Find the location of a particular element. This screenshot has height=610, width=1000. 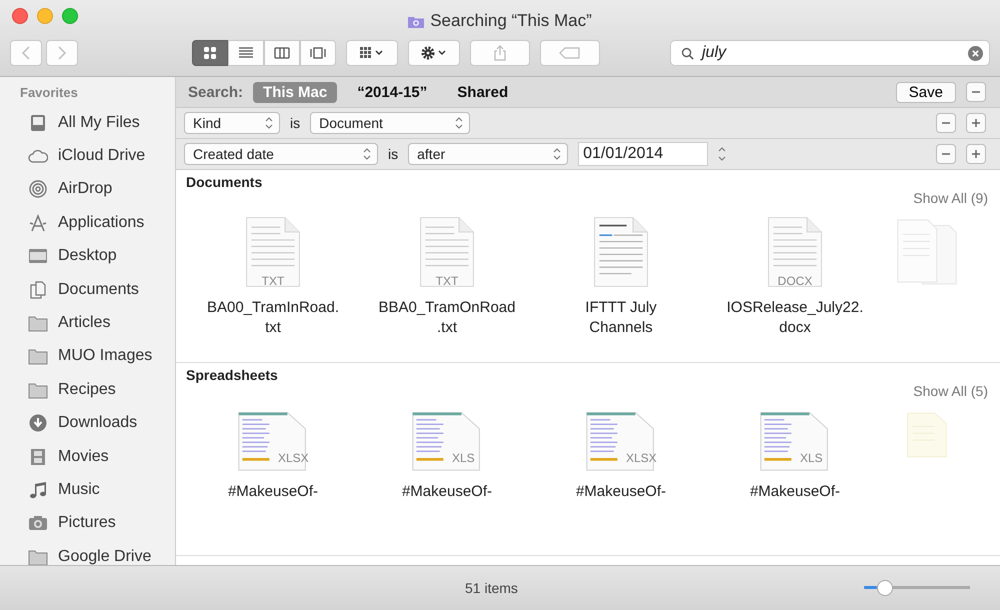

slider-thumb is located at coordinates (884, 588).